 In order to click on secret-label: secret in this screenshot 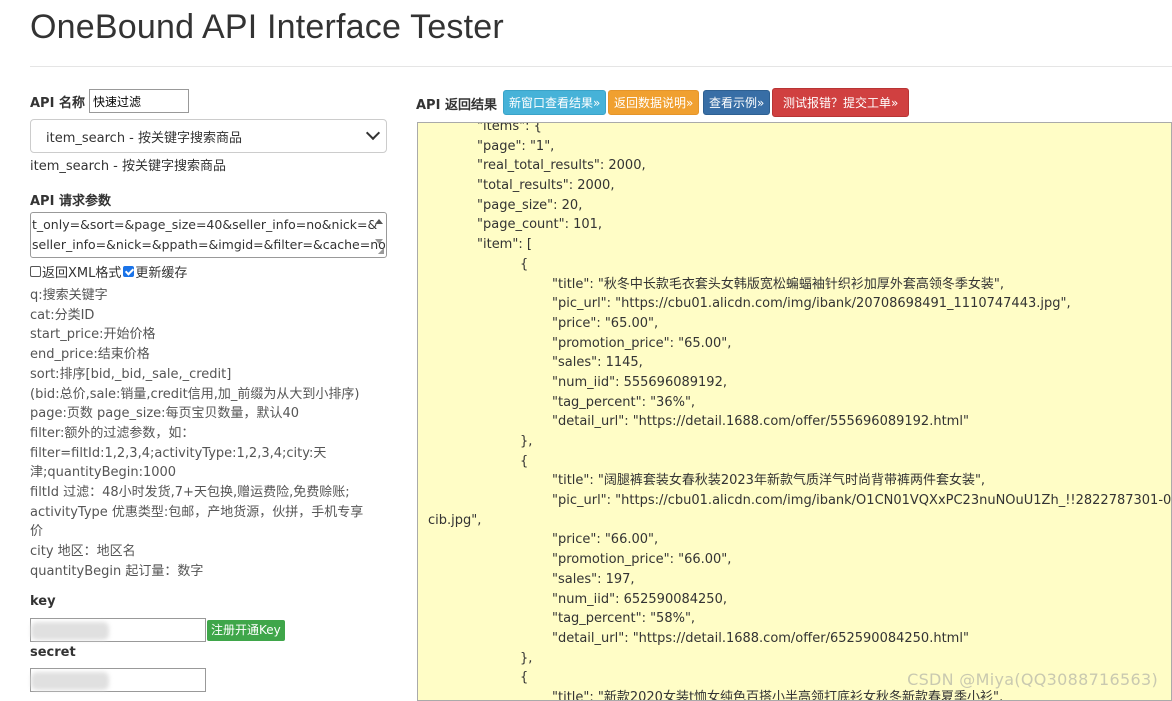, I will do `click(53, 652)`.